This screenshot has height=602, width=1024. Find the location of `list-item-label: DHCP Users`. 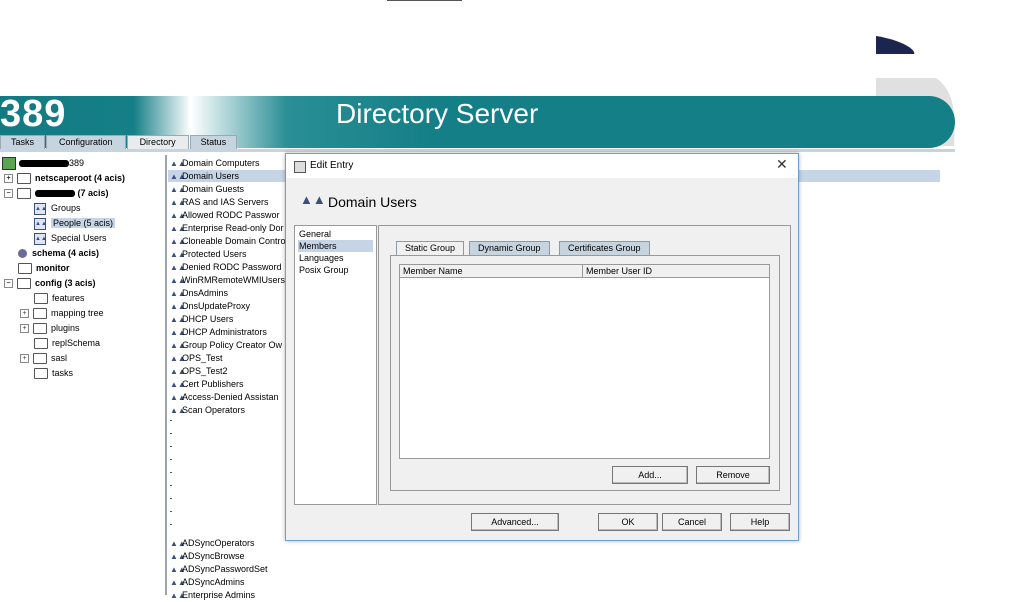

list-item-label: DHCP Users is located at coordinates (208, 319).